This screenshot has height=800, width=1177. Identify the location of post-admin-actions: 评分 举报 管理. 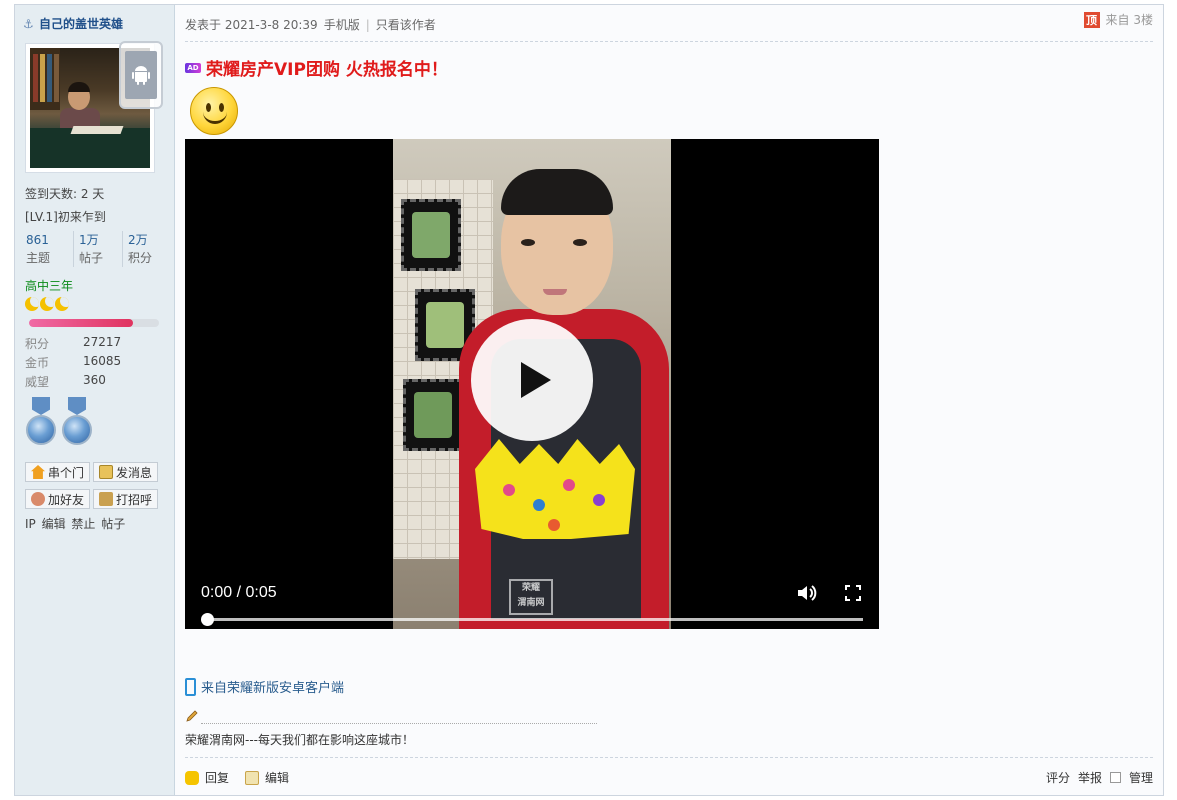
(1099, 777).